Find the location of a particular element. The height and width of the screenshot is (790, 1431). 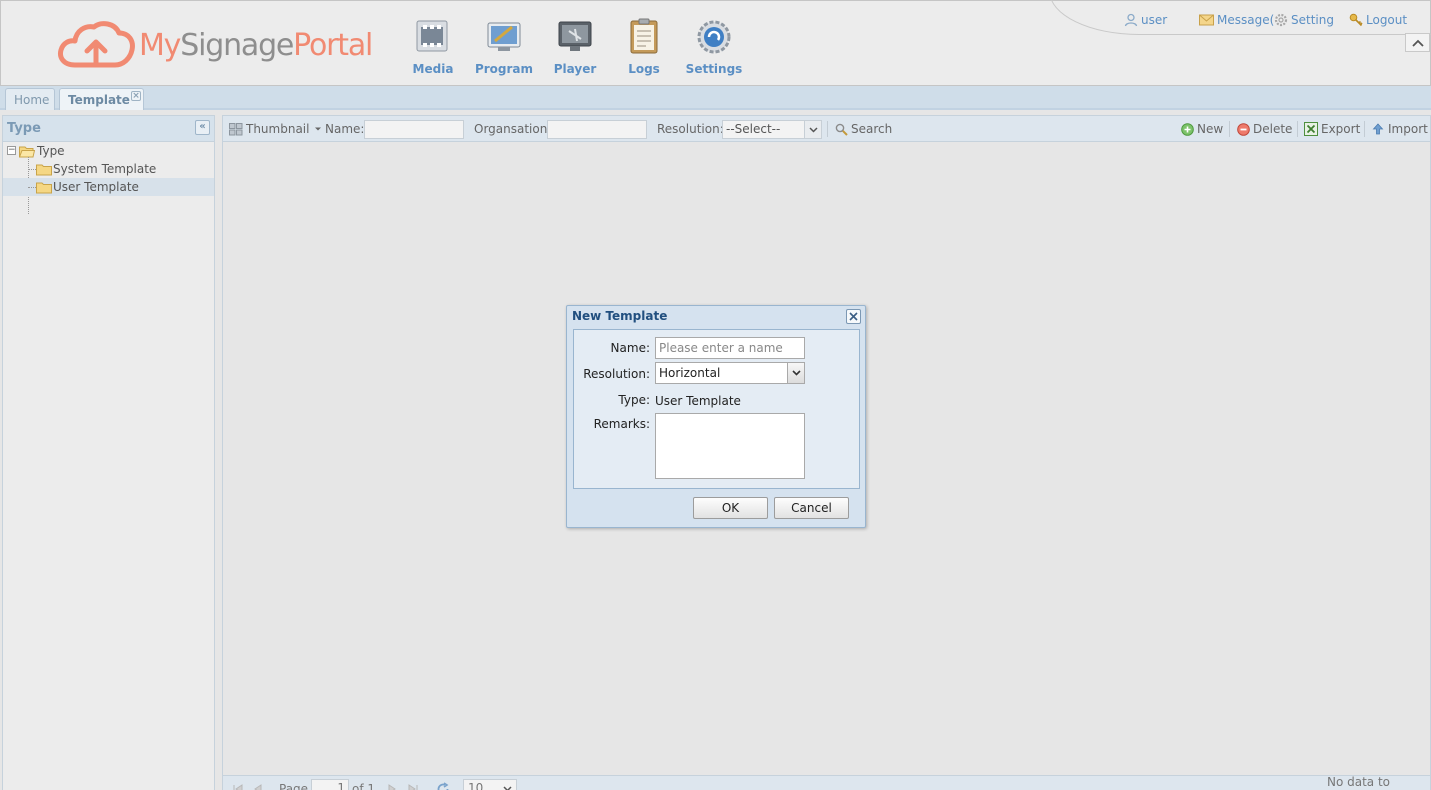

next-page-button is located at coordinates (392, 785).